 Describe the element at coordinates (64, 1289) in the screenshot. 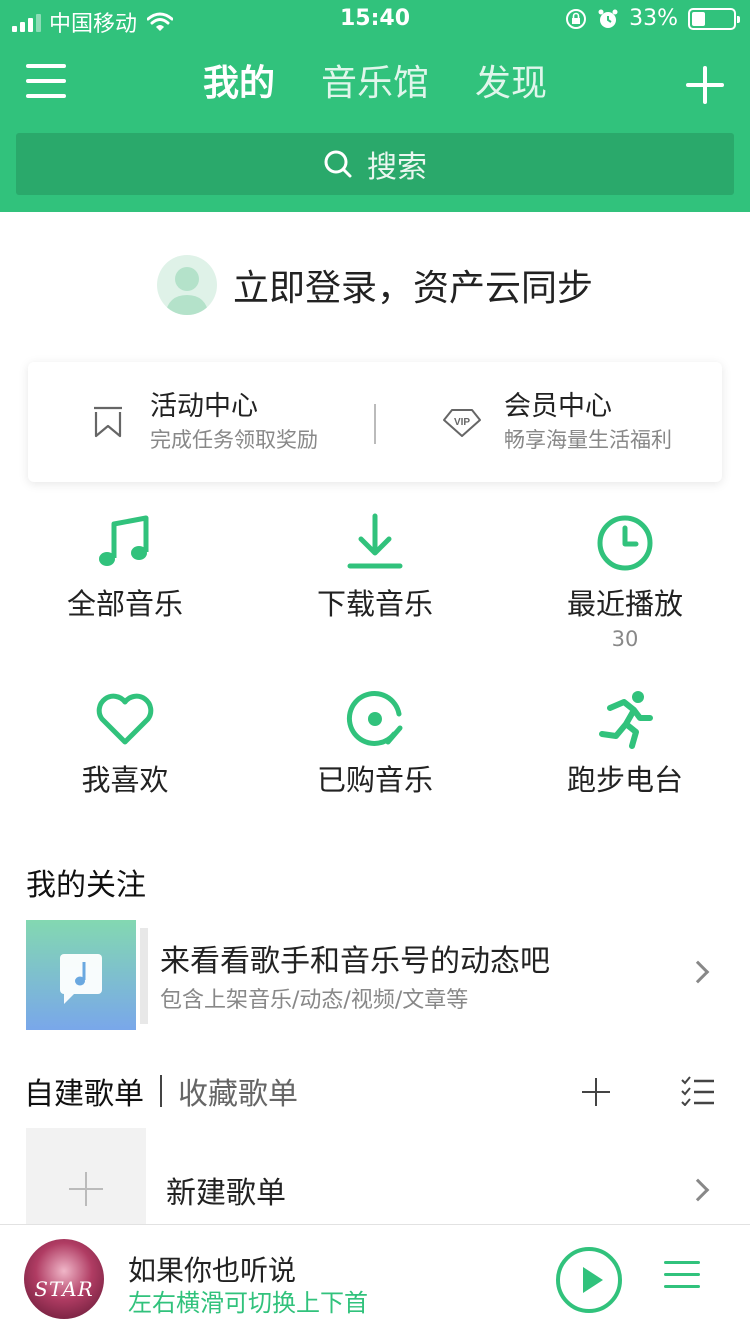

I see `album-cover-text: STAR` at that location.